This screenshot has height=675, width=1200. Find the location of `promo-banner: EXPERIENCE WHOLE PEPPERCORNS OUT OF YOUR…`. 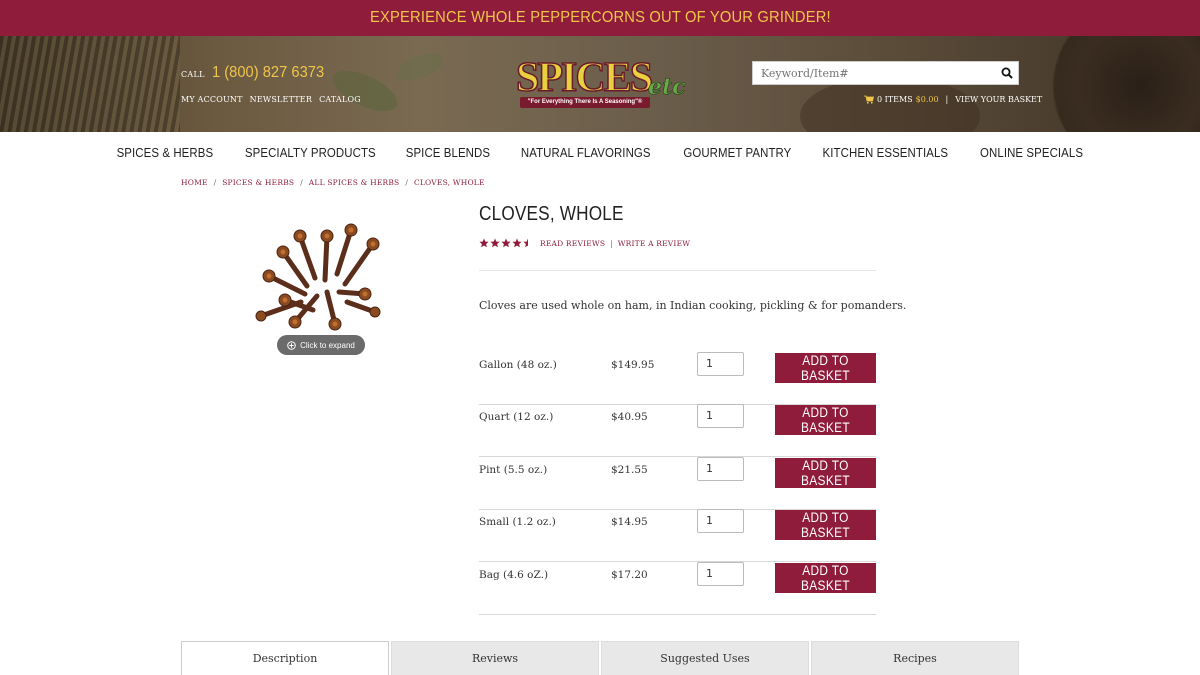

promo-banner: EXPERIENCE WHOLE PEPPERCORNS OUT OF YOUR… is located at coordinates (600, 18).